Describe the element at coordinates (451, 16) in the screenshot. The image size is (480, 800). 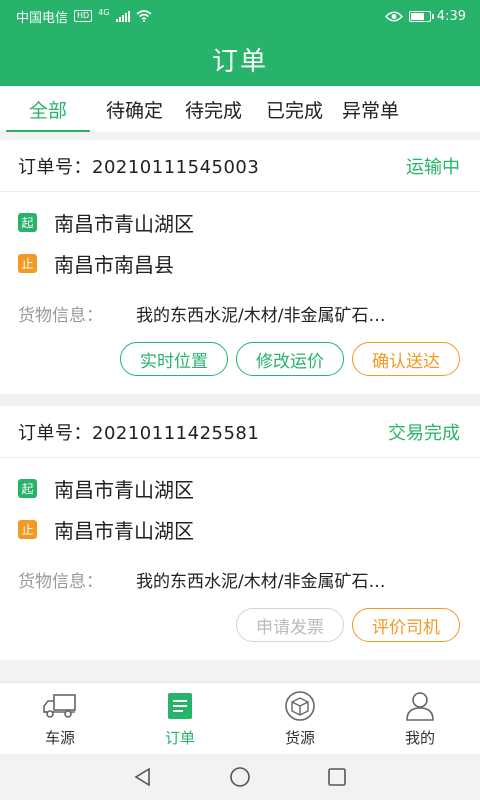
I see `clock: 4:39` at that location.